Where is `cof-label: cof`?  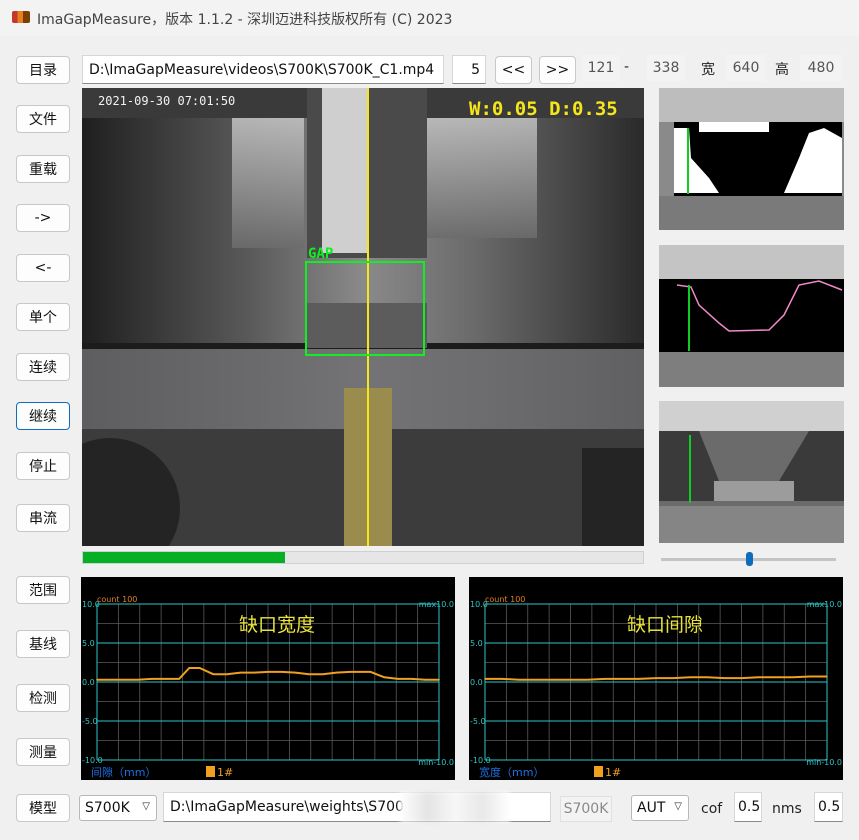 cof-label: cof is located at coordinates (712, 809).